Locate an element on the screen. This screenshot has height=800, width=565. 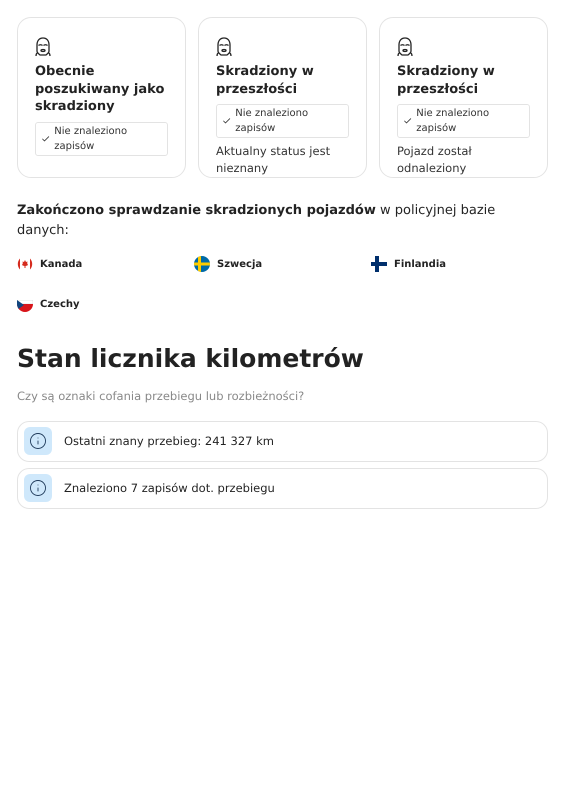
section-subtitle: Czy są oznaki cofania przebiegu lub rozbieżności? is located at coordinates (161, 396).